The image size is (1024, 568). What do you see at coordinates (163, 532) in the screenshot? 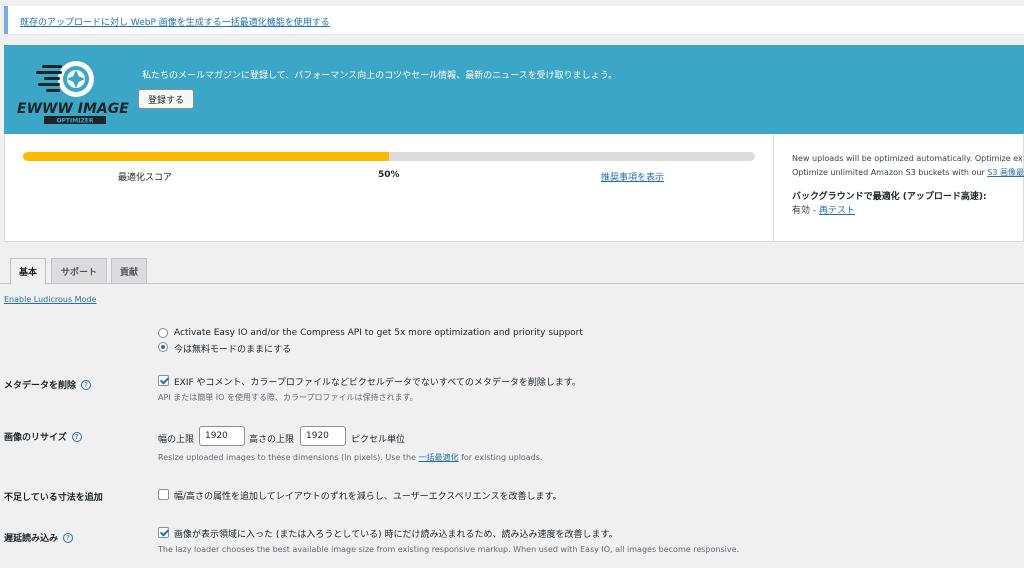
I see `lazy-load-checkbox` at bounding box center [163, 532].